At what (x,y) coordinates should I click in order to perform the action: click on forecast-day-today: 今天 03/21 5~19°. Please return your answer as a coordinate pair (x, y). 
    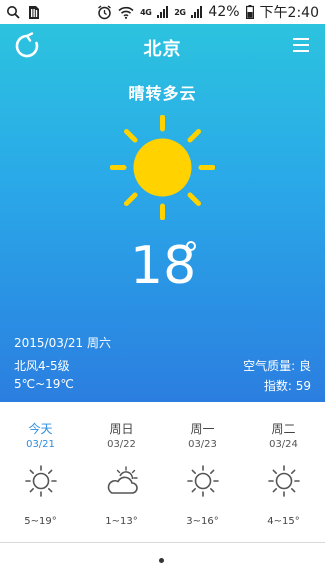
    Looking at the image, I should click on (40, 472).